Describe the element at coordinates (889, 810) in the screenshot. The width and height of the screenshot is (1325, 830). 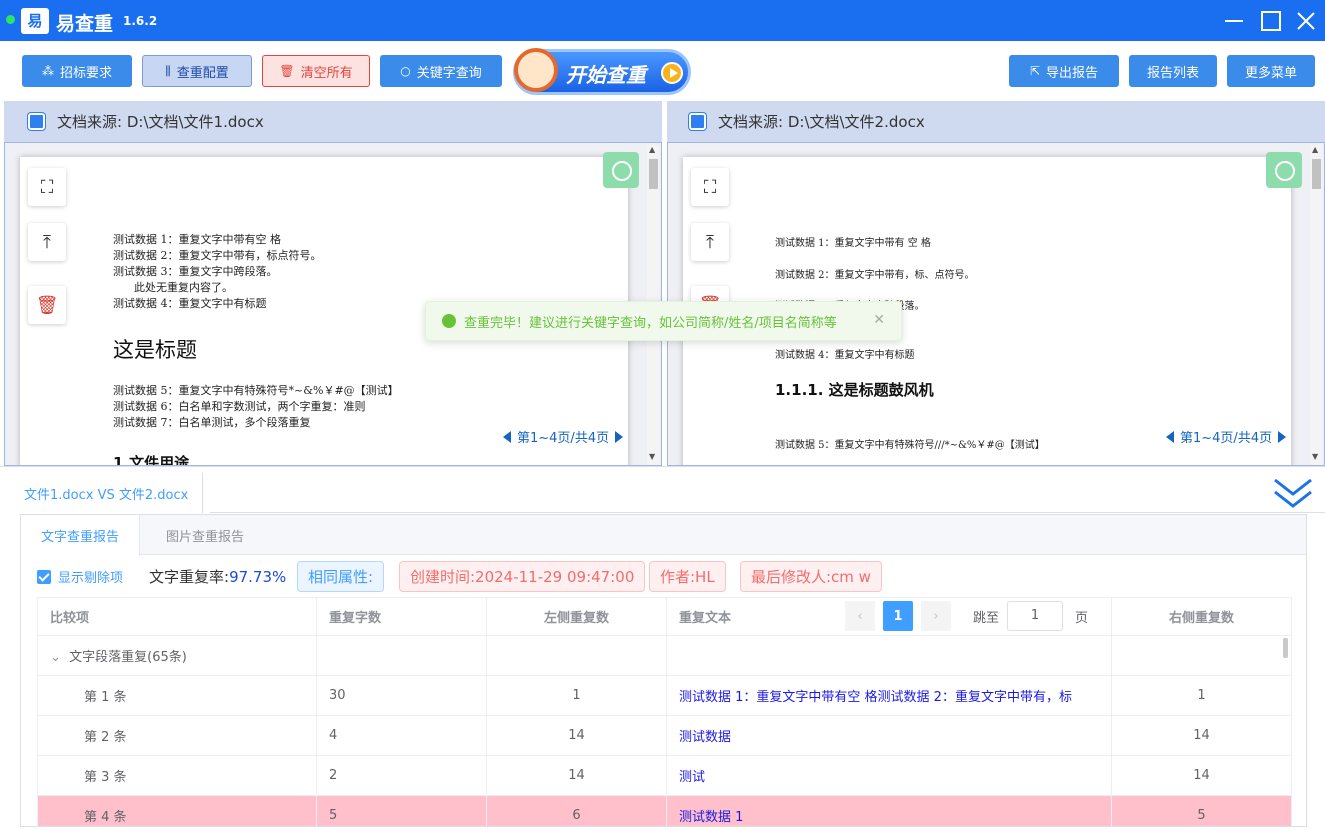
I see `row-text: 测试数据 1` at that location.